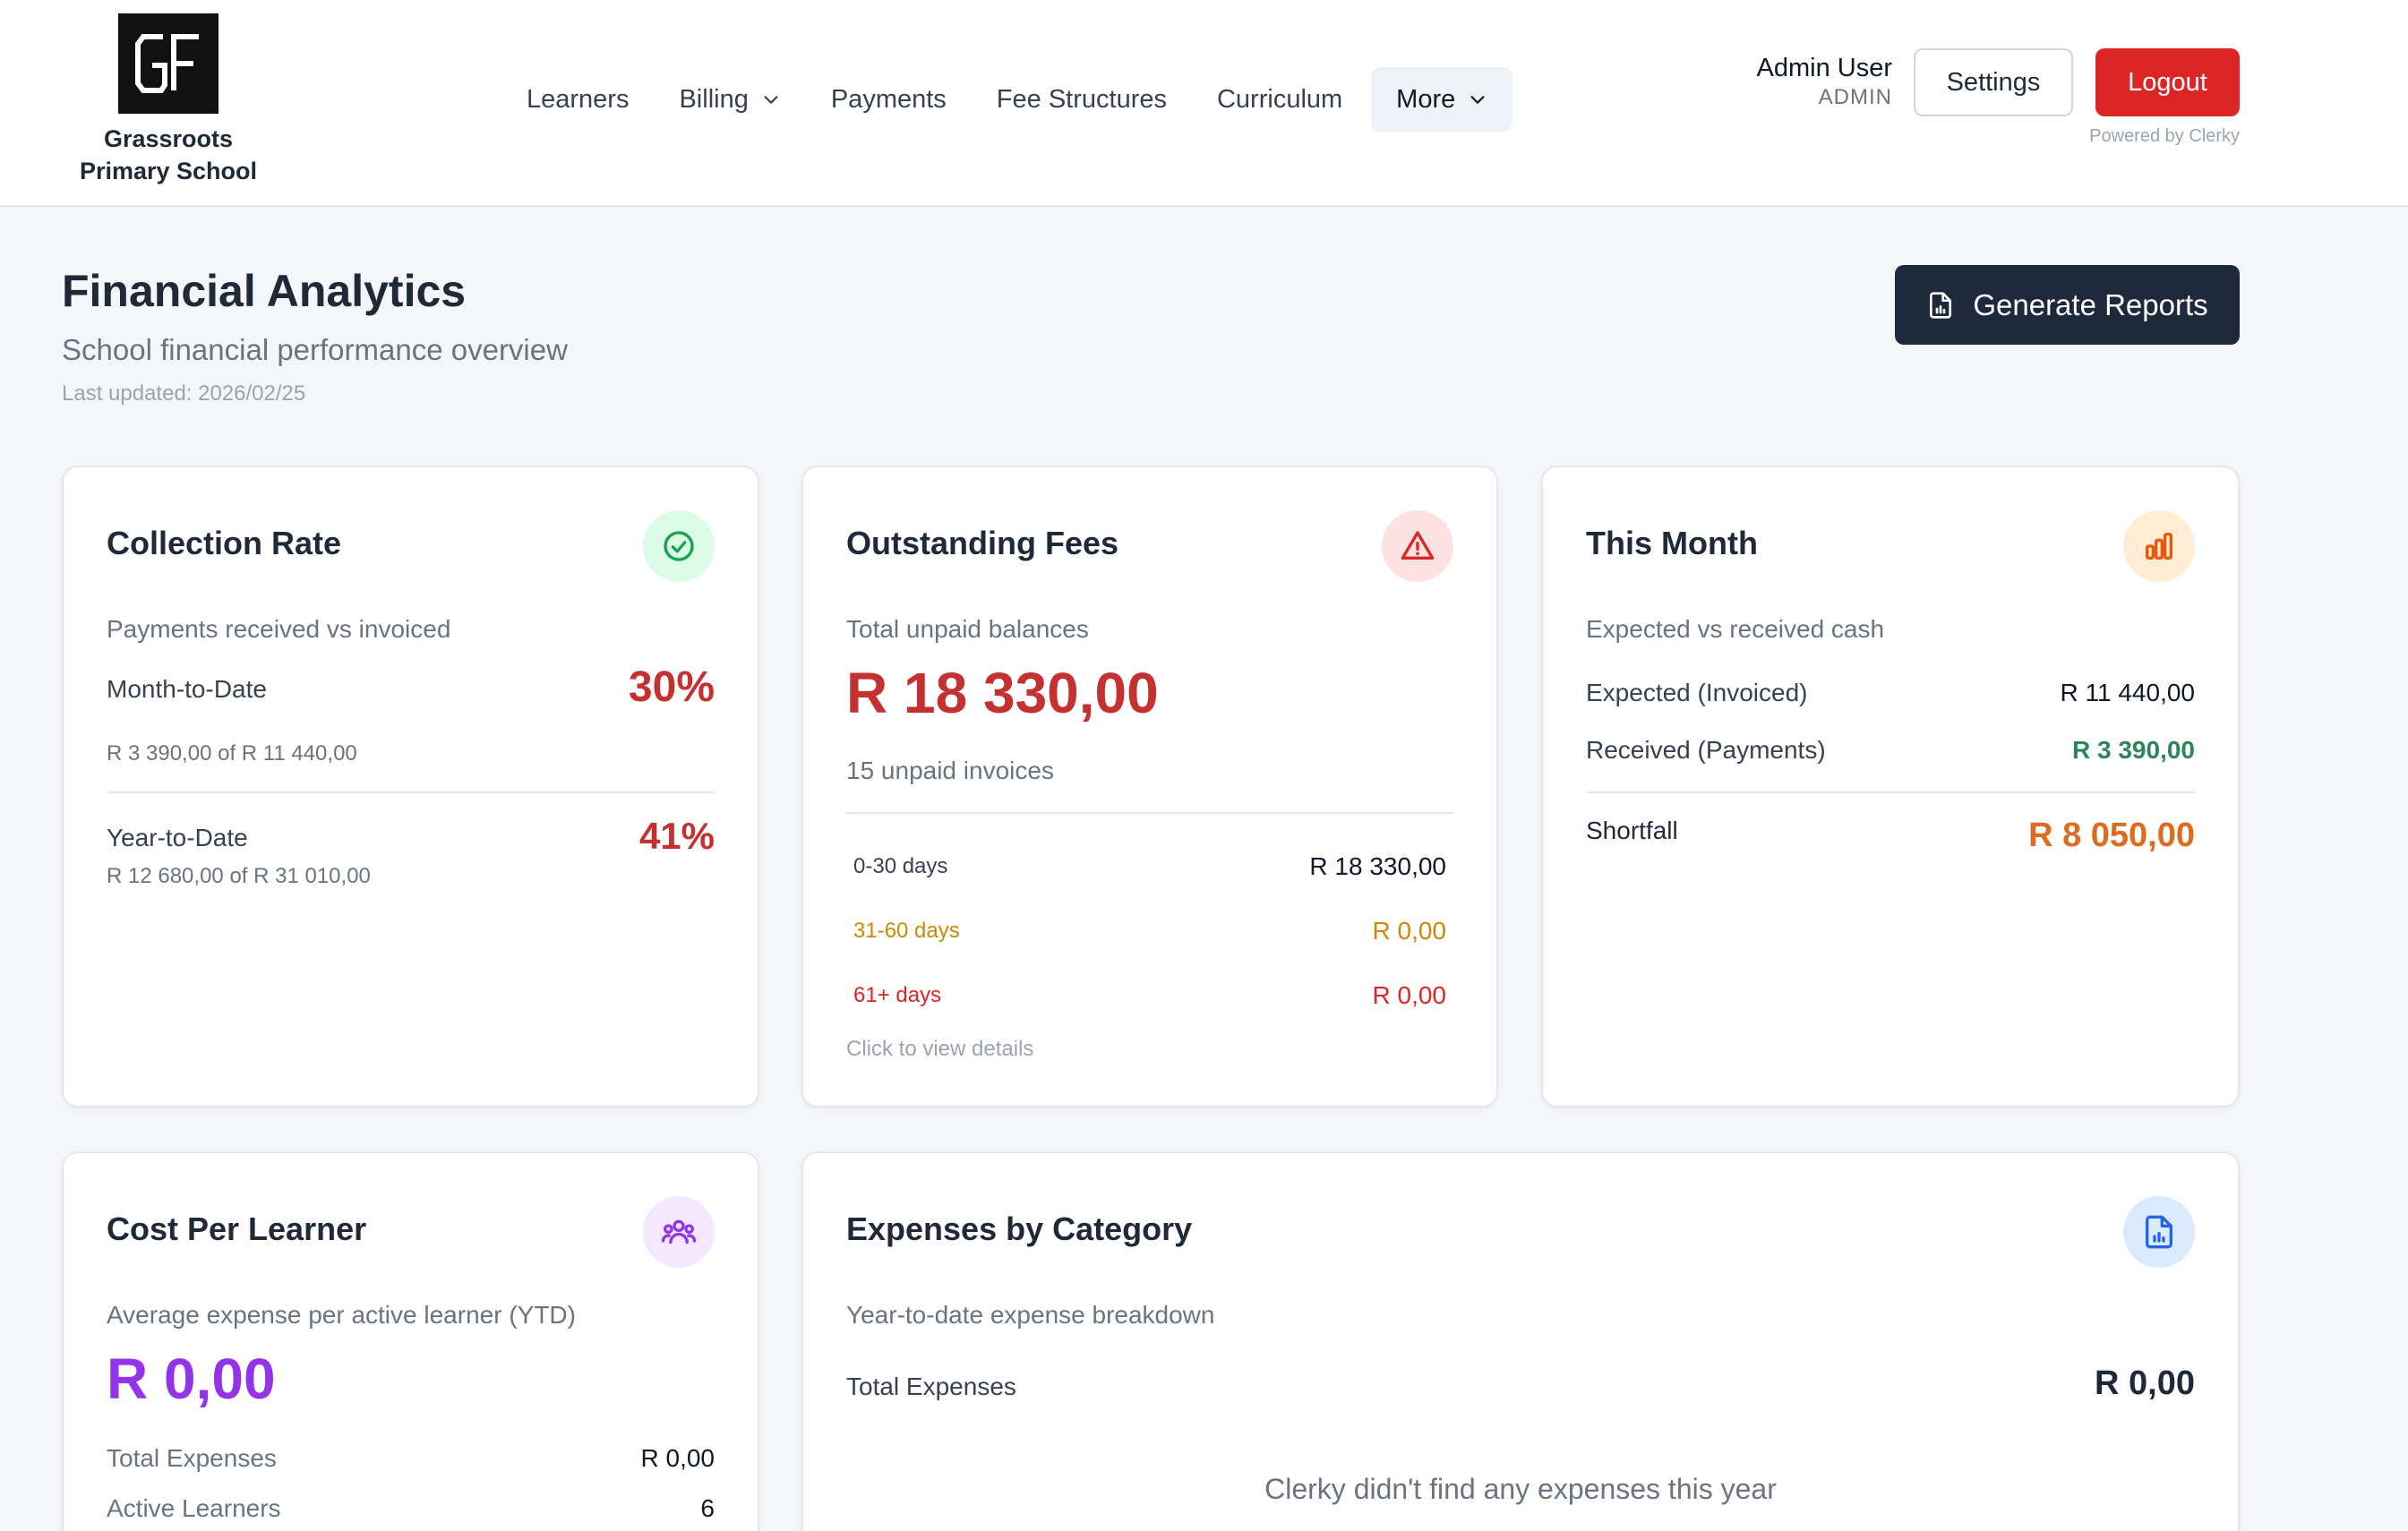 The height and width of the screenshot is (1531, 2408). I want to click on card-title: Expenses by Category, so click(1019, 1228).